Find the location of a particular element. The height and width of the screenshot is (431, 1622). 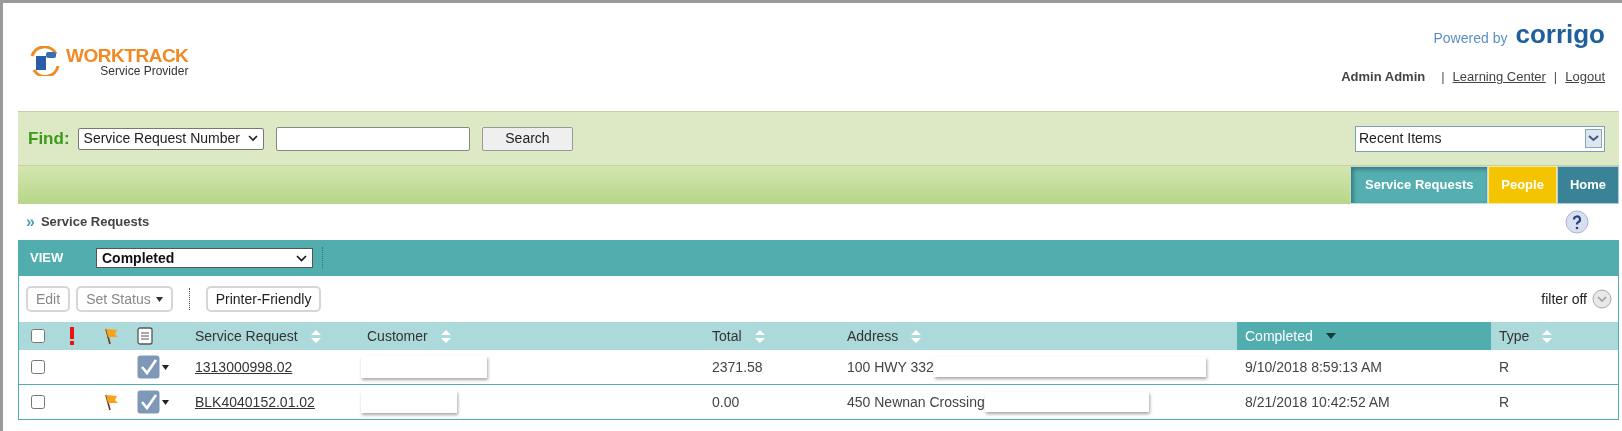

header-link: Logout is located at coordinates (1585, 77).